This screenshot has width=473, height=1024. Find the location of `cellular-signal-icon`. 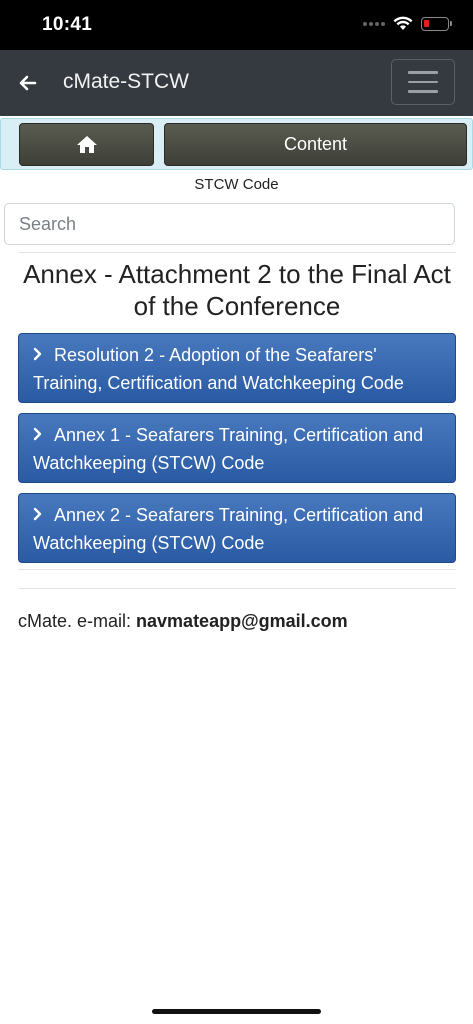

cellular-signal-icon is located at coordinates (374, 23).